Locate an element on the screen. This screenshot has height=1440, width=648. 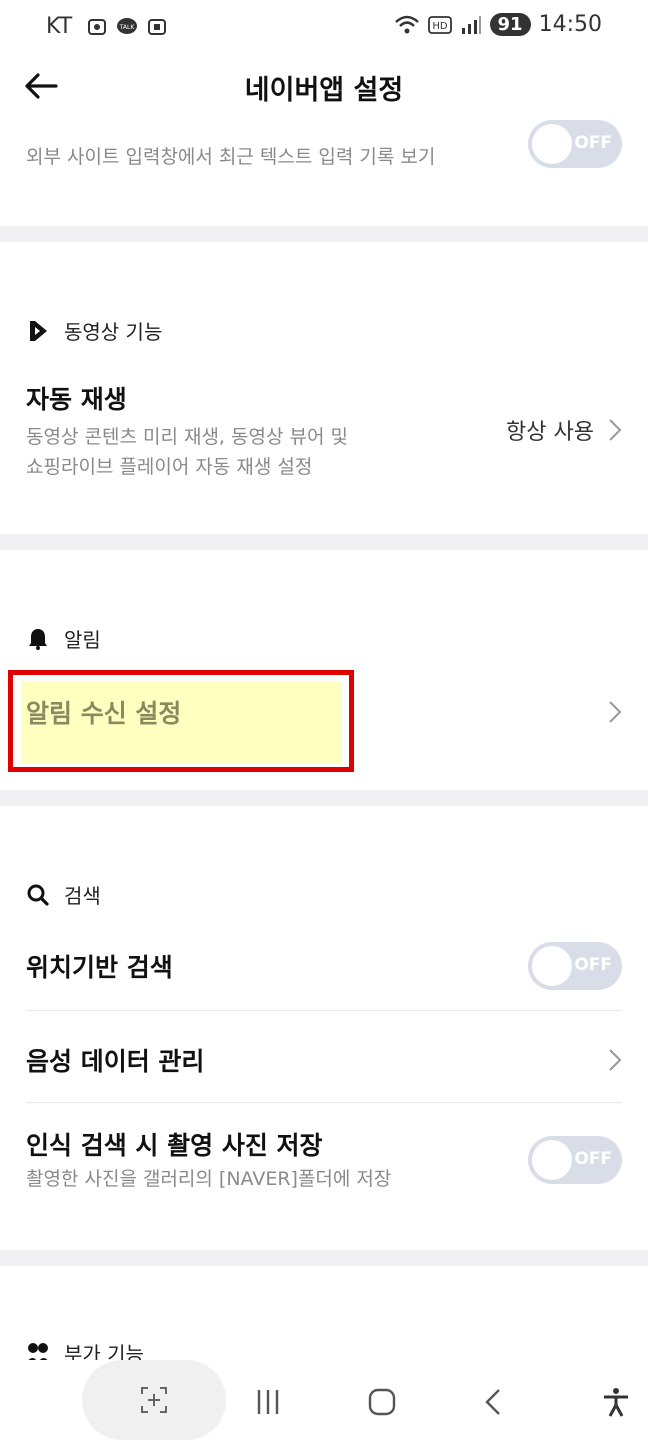
section-notification: 알림 is located at coordinates (63, 638).